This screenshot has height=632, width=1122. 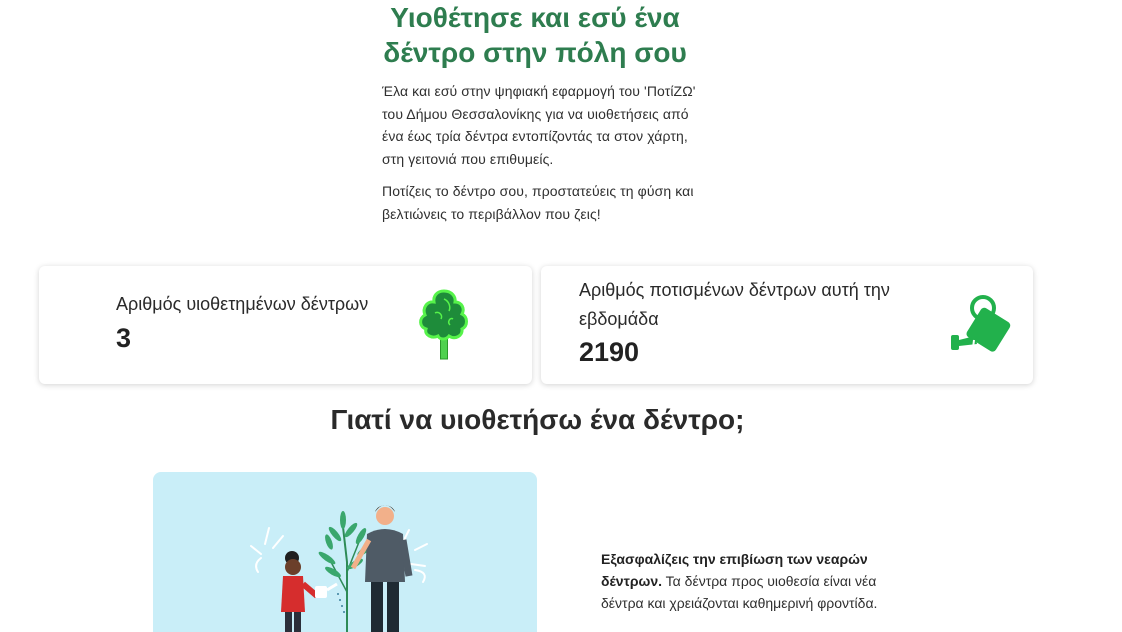 I want to click on people-planting-illustration, so click(x=339, y=568).